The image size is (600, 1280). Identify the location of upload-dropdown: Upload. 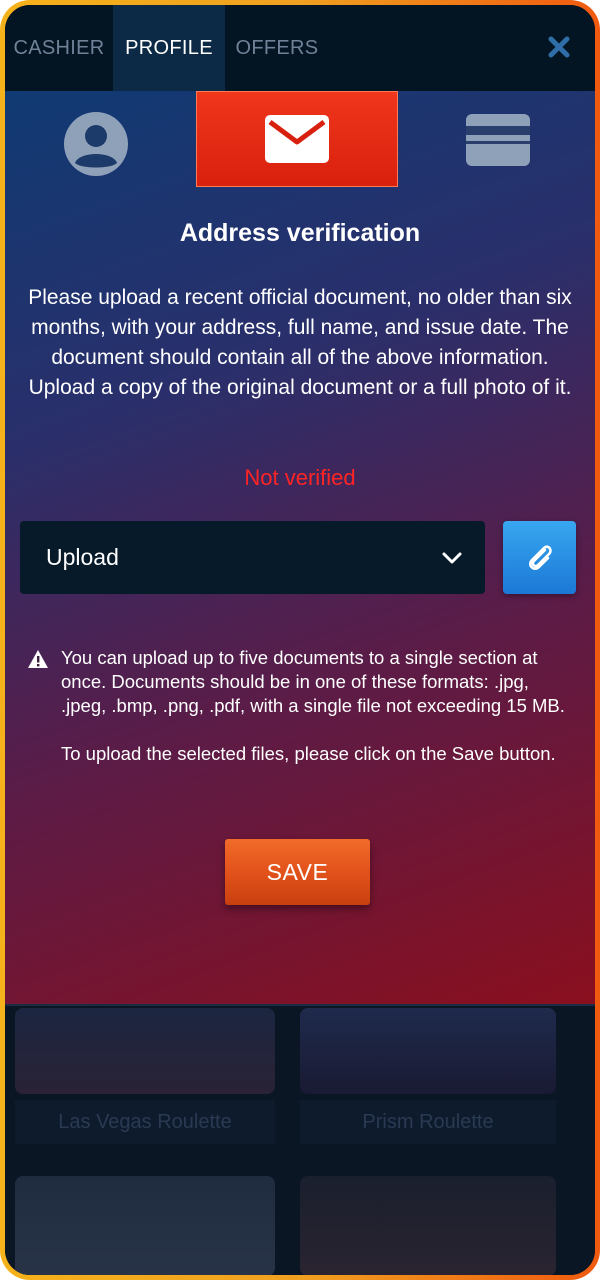
(252, 557).